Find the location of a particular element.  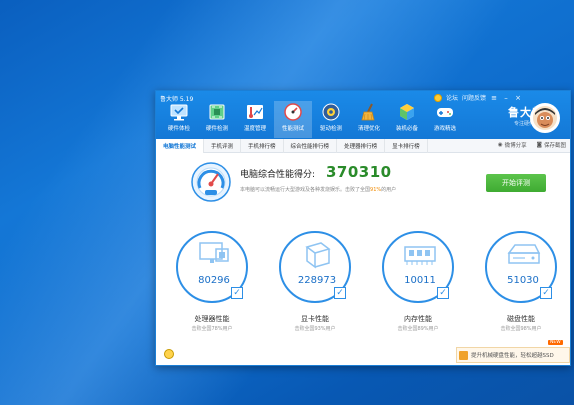

tab-cpu-ranking: 处理器排行榜 is located at coordinates (361, 146).